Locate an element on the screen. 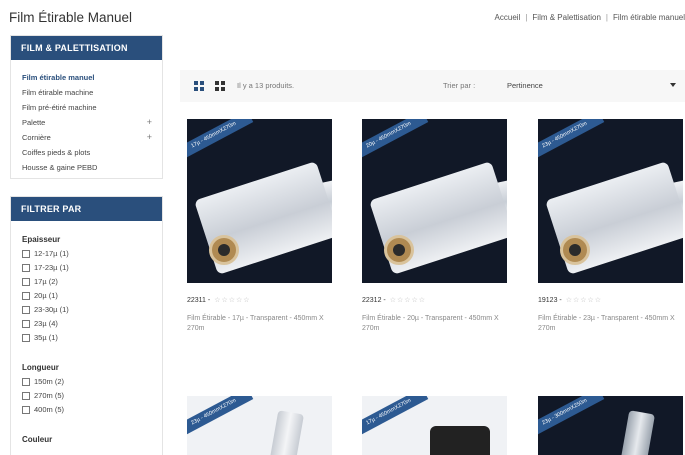  filter-option: 23µ (4) is located at coordinates (86, 324).